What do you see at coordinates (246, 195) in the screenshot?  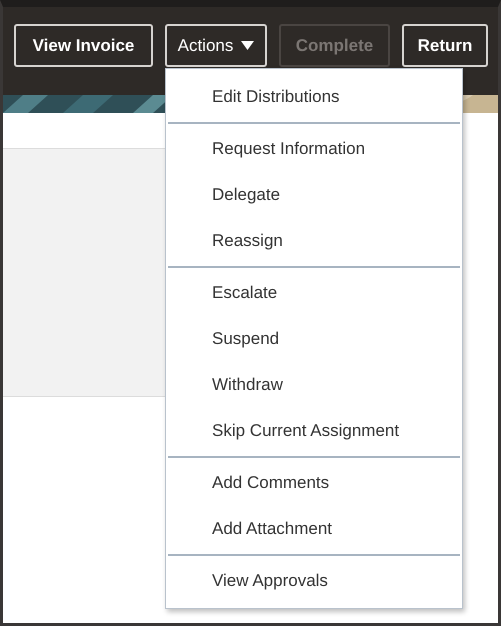 I see `menu-item: Delegate` at bounding box center [246, 195].